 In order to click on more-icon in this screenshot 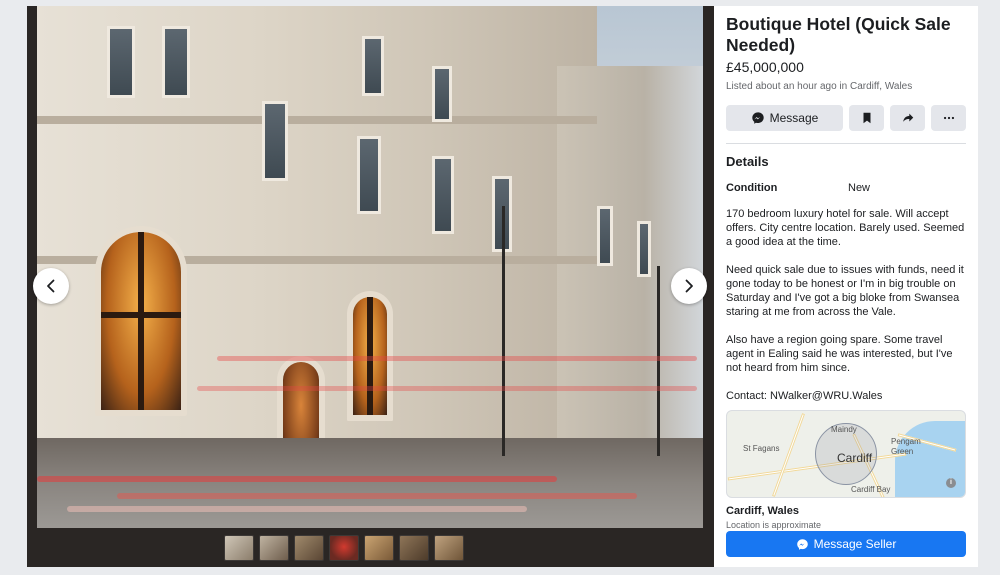, I will do `click(948, 118)`.